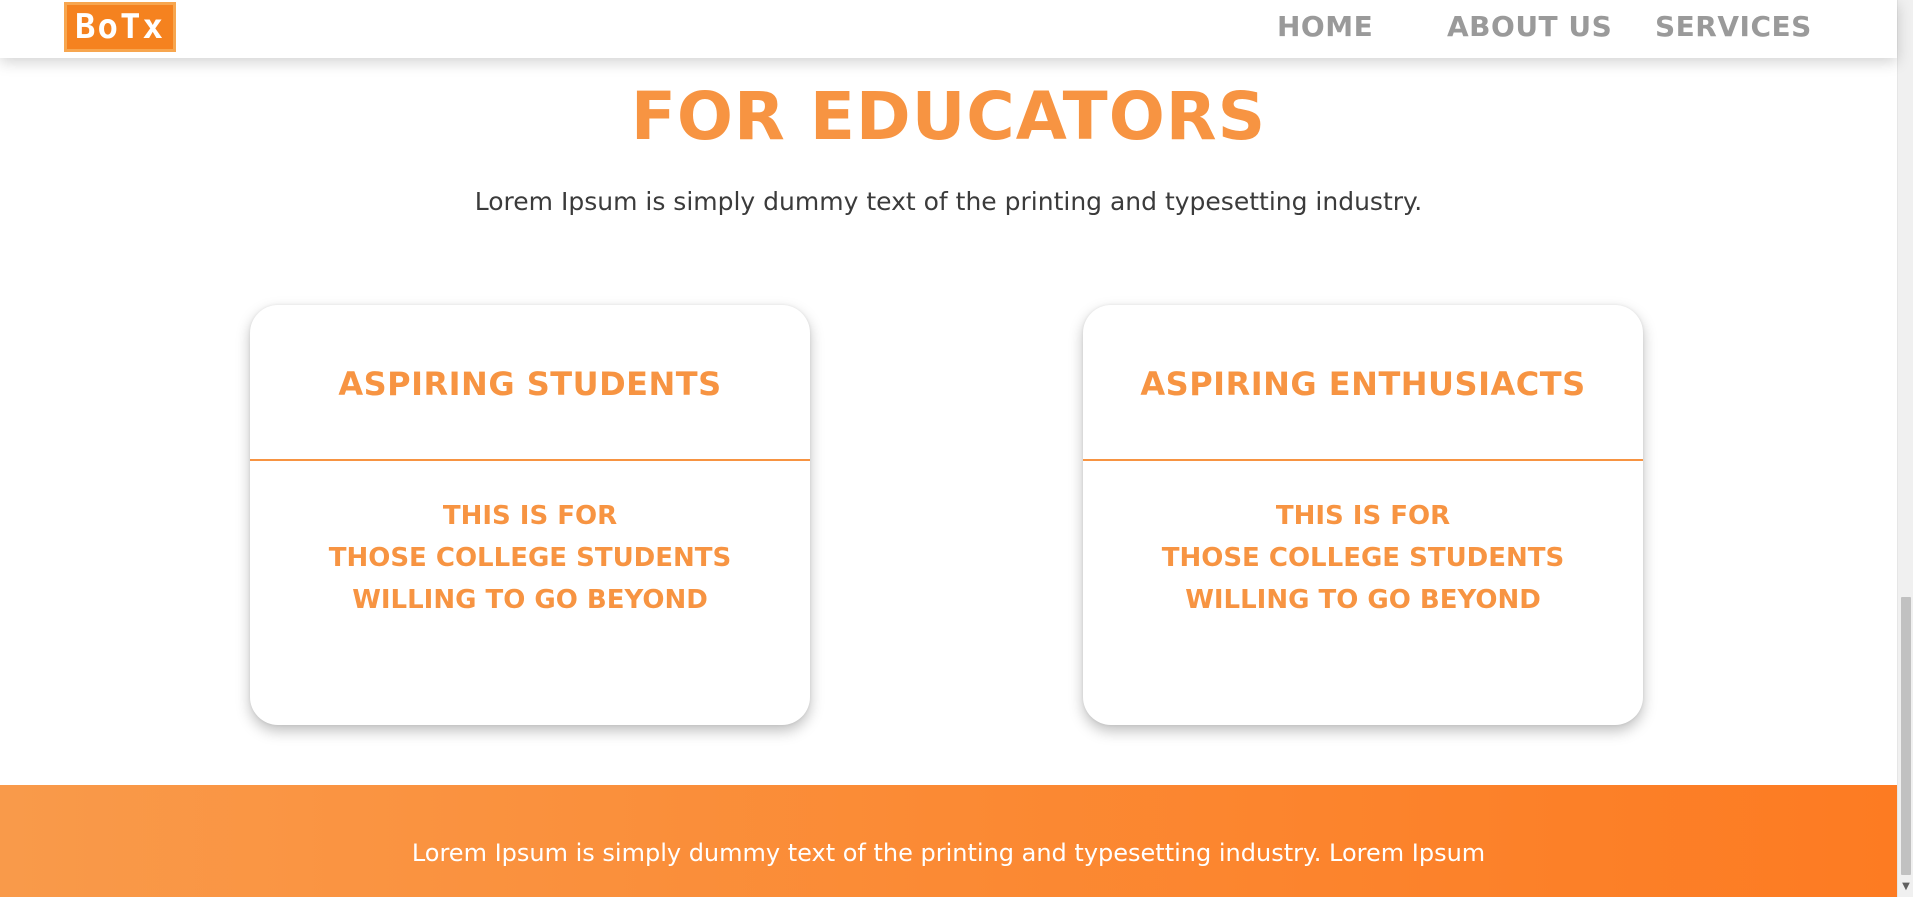 The height and width of the screenshot is (897, 1913). What do you see at coordinates (1529, 26) in the screenshot?
I see `nav-about-us-link: ABOUT US` at bounding box center [1529, 26].